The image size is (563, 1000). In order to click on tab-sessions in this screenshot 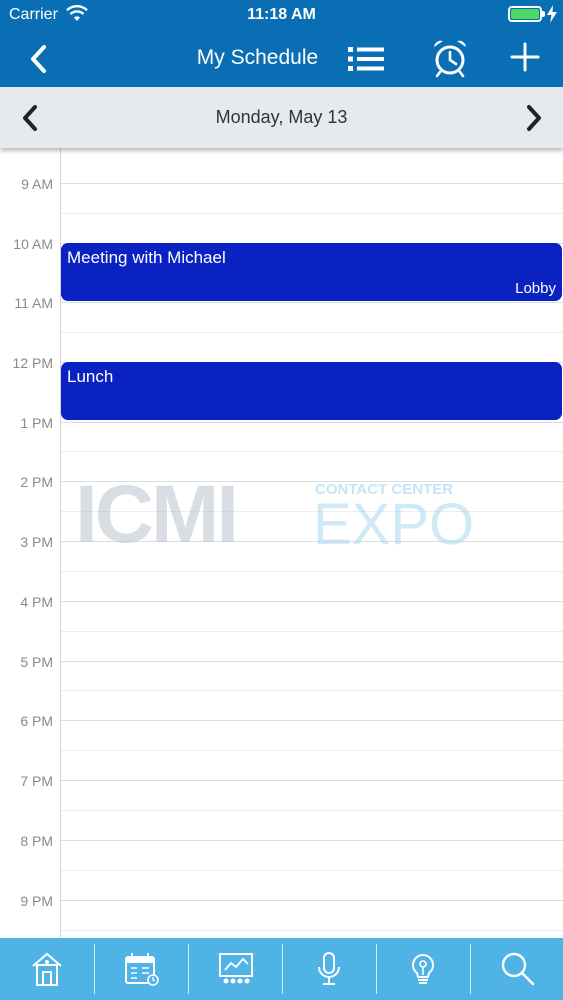, I will do `click(235, 969)`.